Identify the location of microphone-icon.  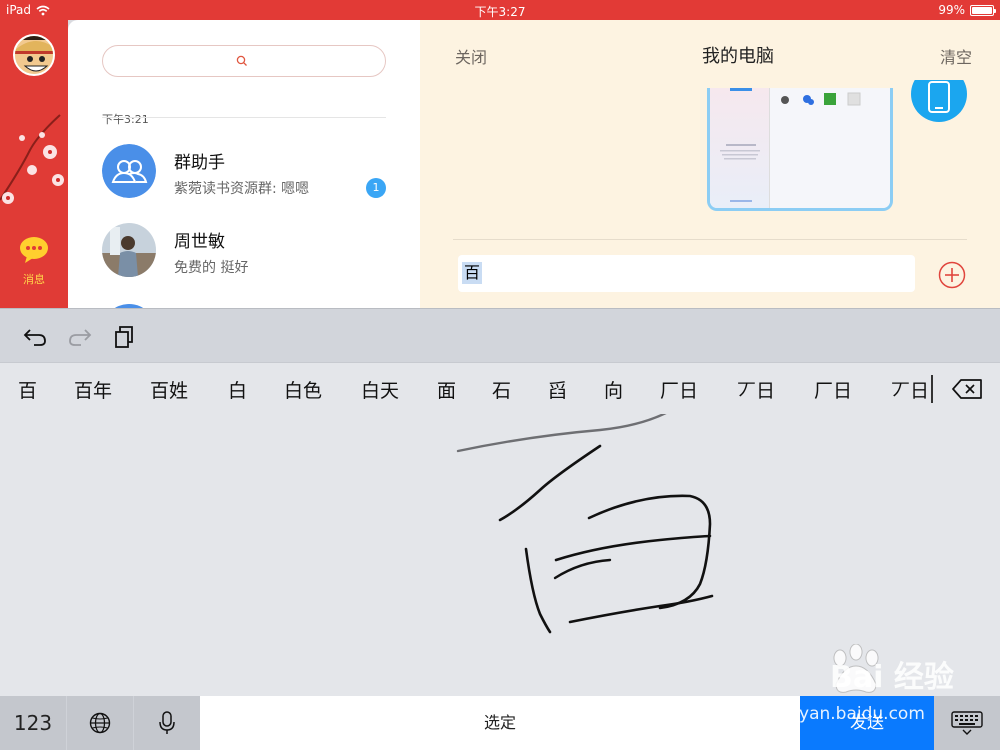
(167, 722).